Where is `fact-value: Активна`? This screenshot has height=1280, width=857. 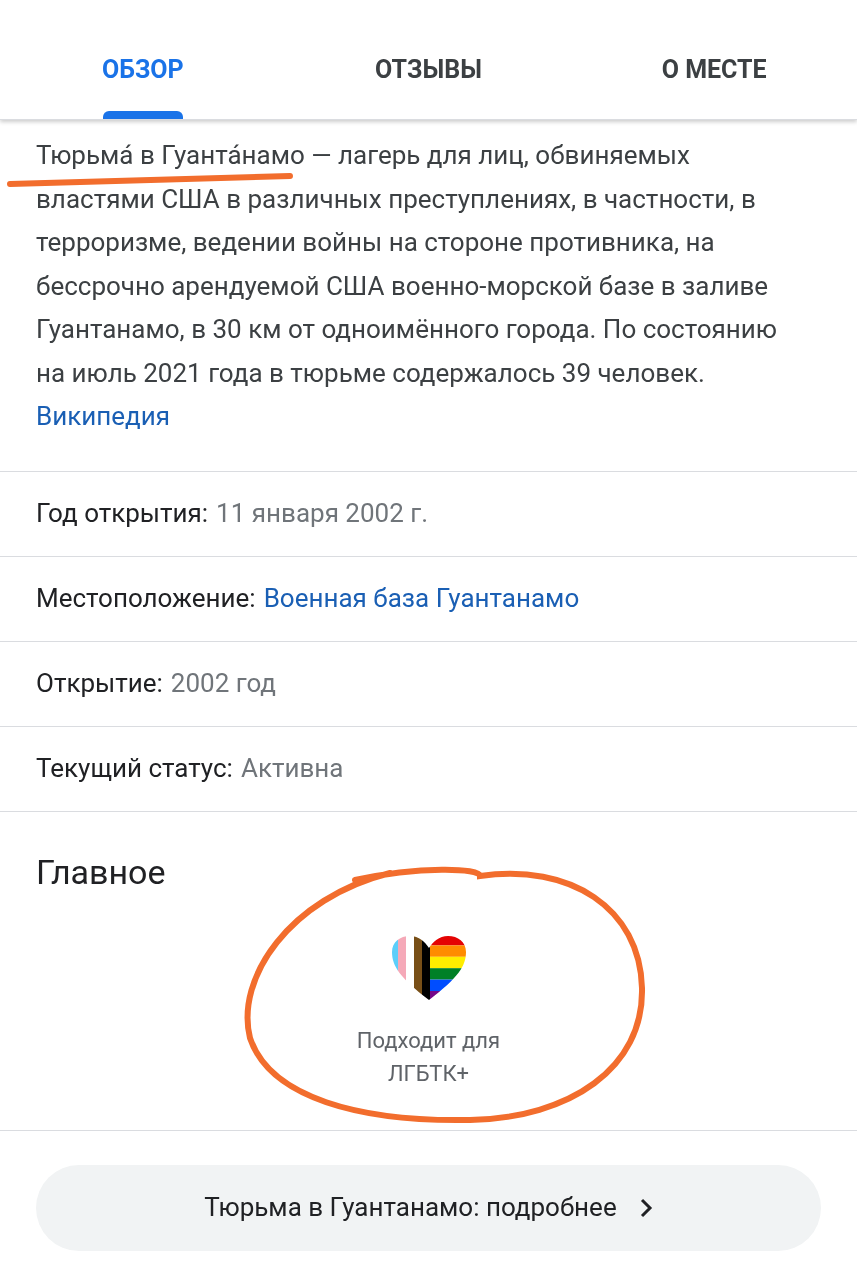
fact-value: Активна is located at coordinates (292, 768).